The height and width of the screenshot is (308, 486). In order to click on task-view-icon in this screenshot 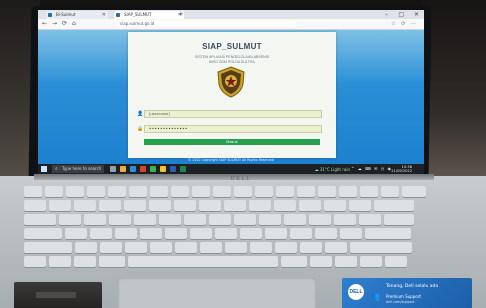, I will do `click(113, 169)`.